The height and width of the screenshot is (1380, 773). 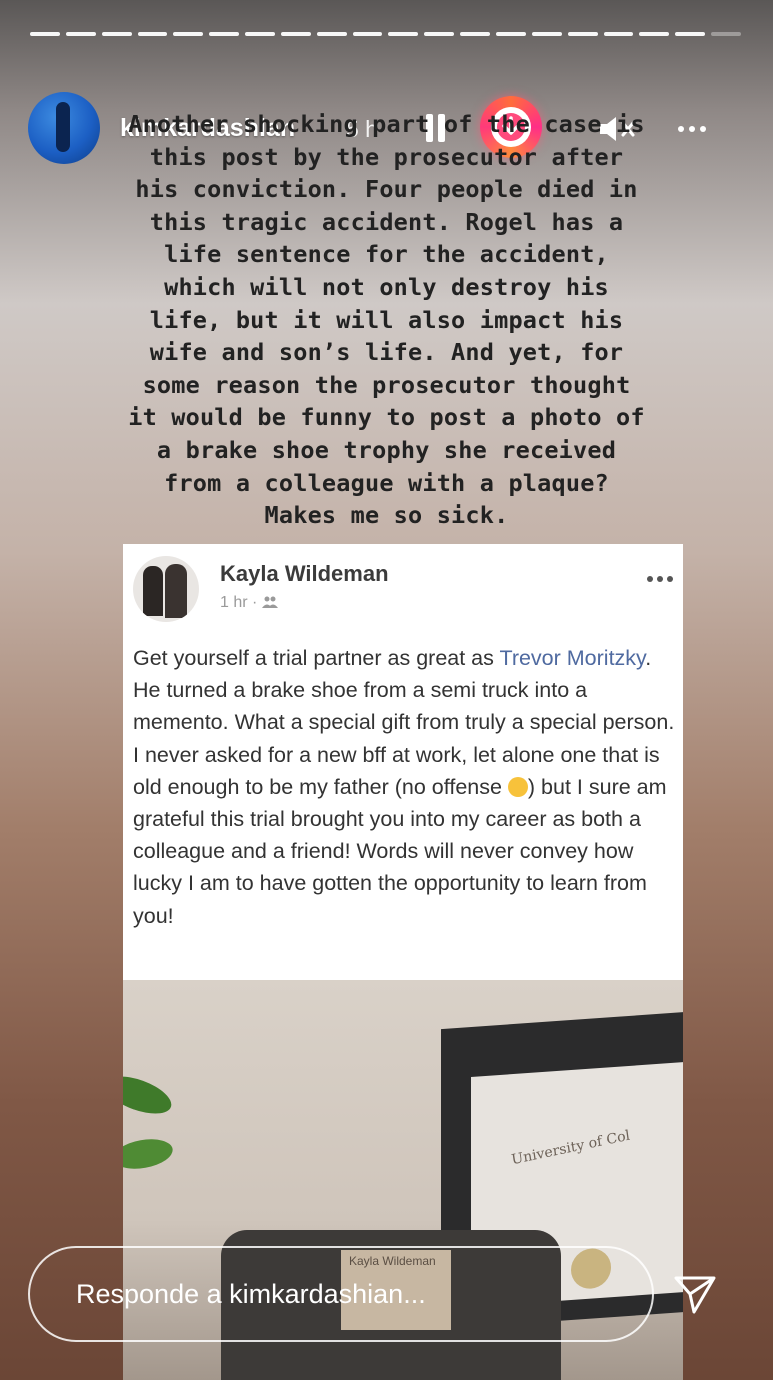 I want to click on caption-line: some reason the prosecutor thought, so click(x=386, y=384).